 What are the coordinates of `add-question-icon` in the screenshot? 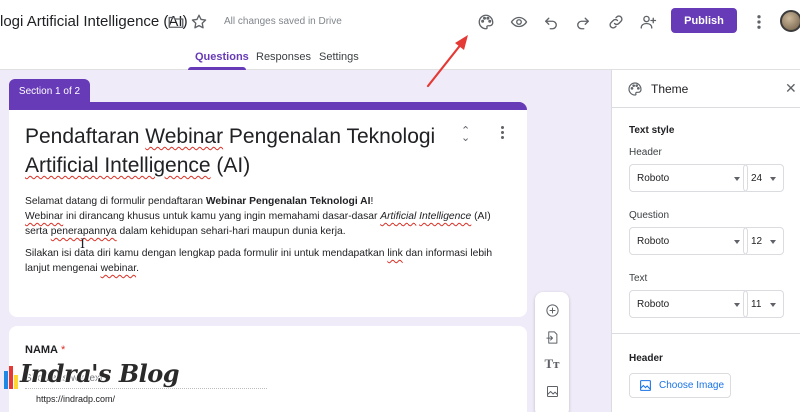 It's located at (552, 310).